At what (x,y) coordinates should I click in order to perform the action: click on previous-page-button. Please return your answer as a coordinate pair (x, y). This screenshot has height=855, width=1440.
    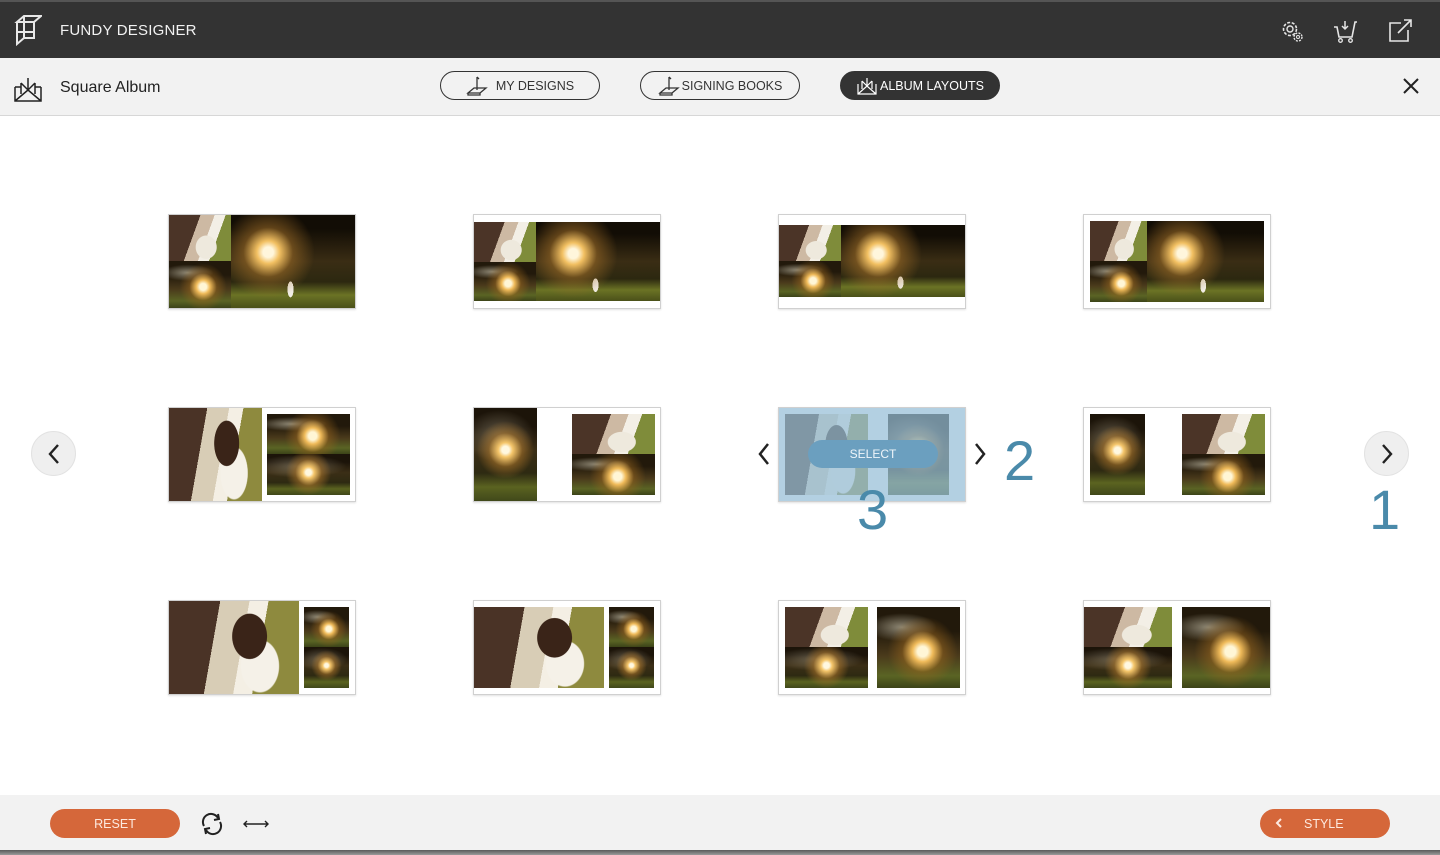
    Looking at the image, I should click on (53, 453).